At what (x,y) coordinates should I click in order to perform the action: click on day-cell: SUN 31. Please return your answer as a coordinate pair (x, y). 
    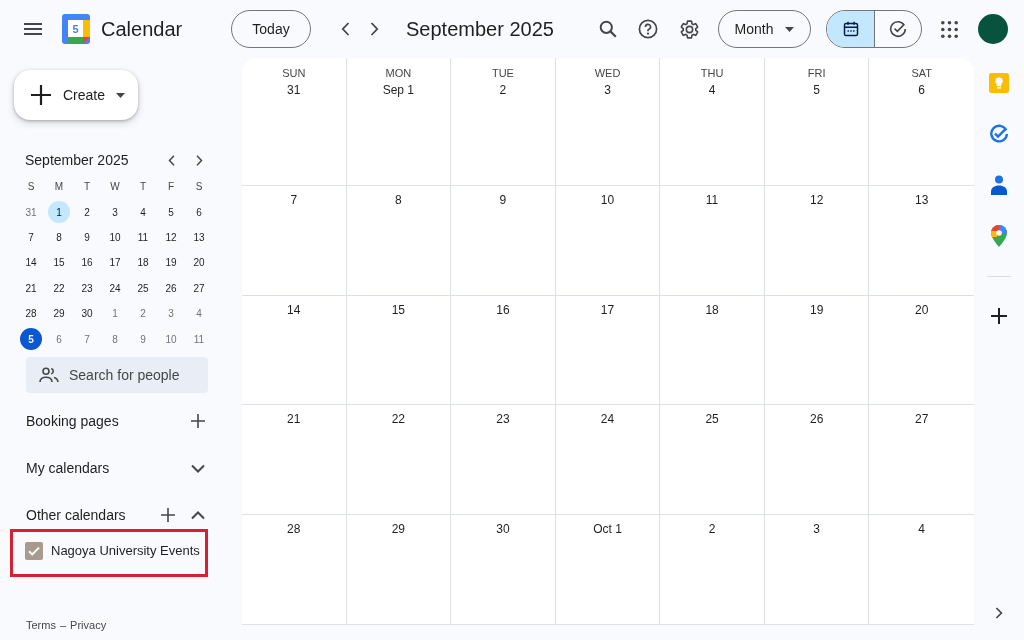
    Looking at the image, I should click on (294, 122).